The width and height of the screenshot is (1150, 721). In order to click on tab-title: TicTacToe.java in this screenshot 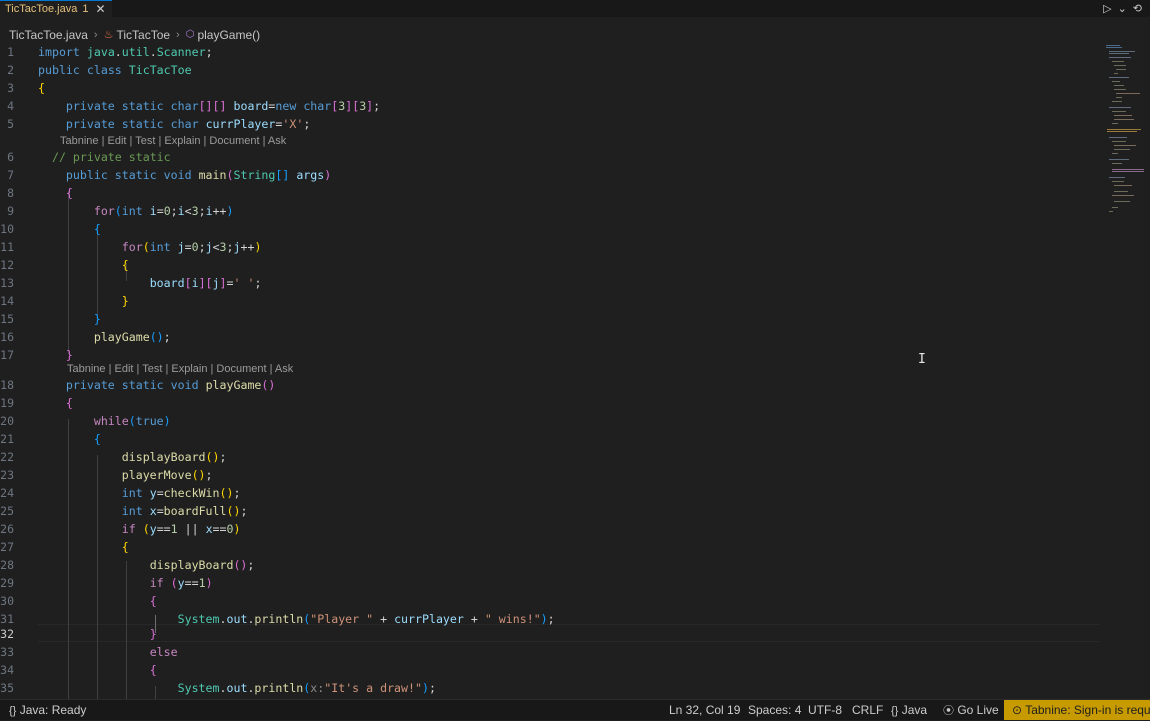, I will do `click(41, 9)`.